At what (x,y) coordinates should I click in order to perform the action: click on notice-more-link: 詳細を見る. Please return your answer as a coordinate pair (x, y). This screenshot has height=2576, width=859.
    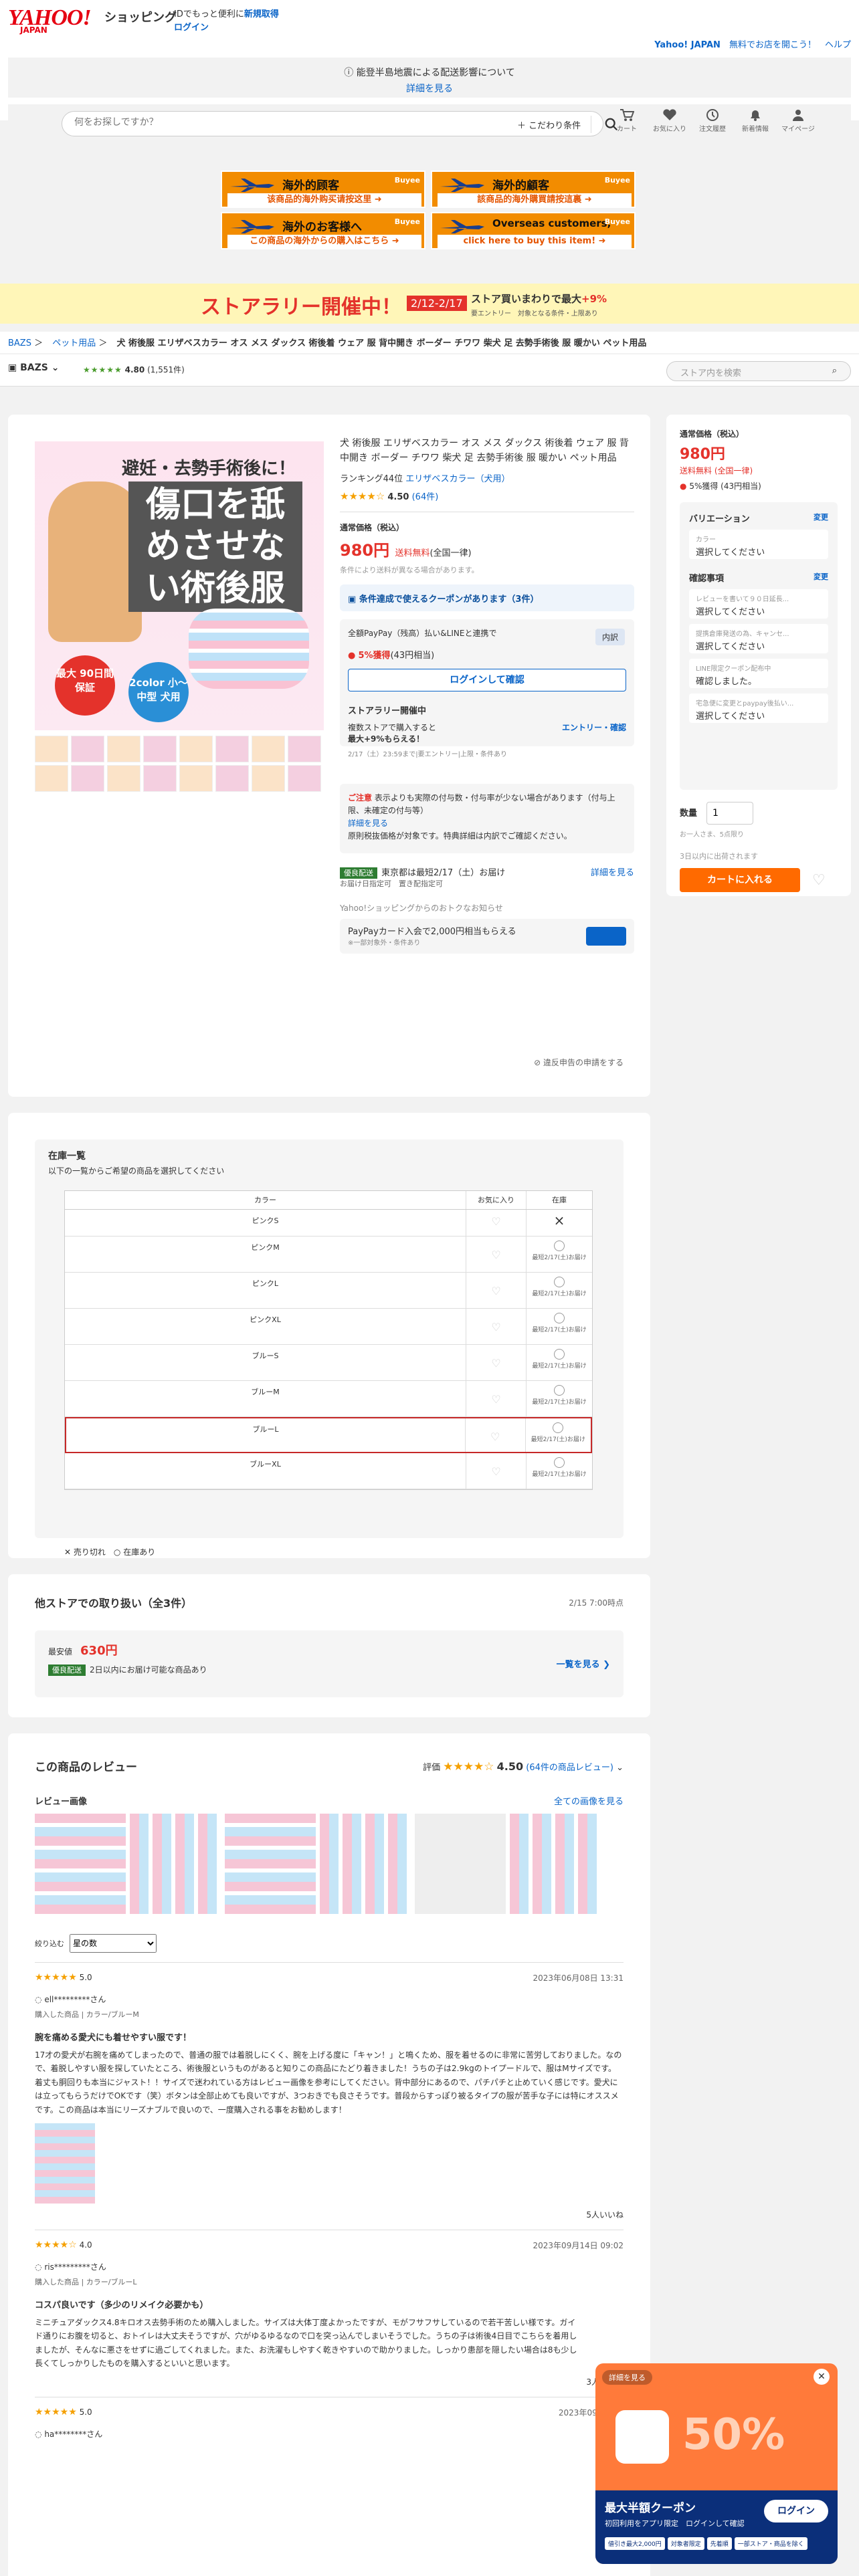
    Looking at the image, I should click on (429, 89).